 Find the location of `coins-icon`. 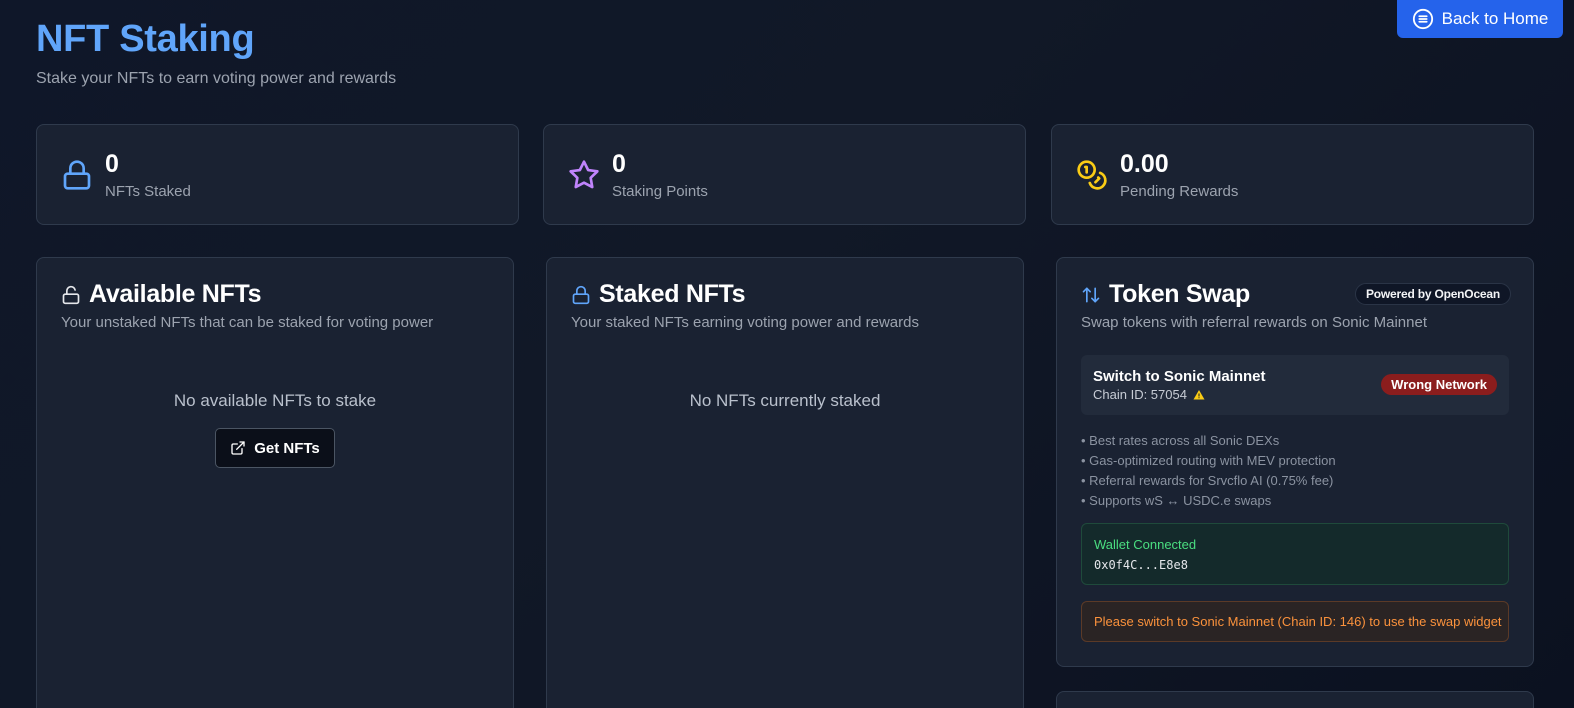

coins-icon is located at coordinates (1092, 175).